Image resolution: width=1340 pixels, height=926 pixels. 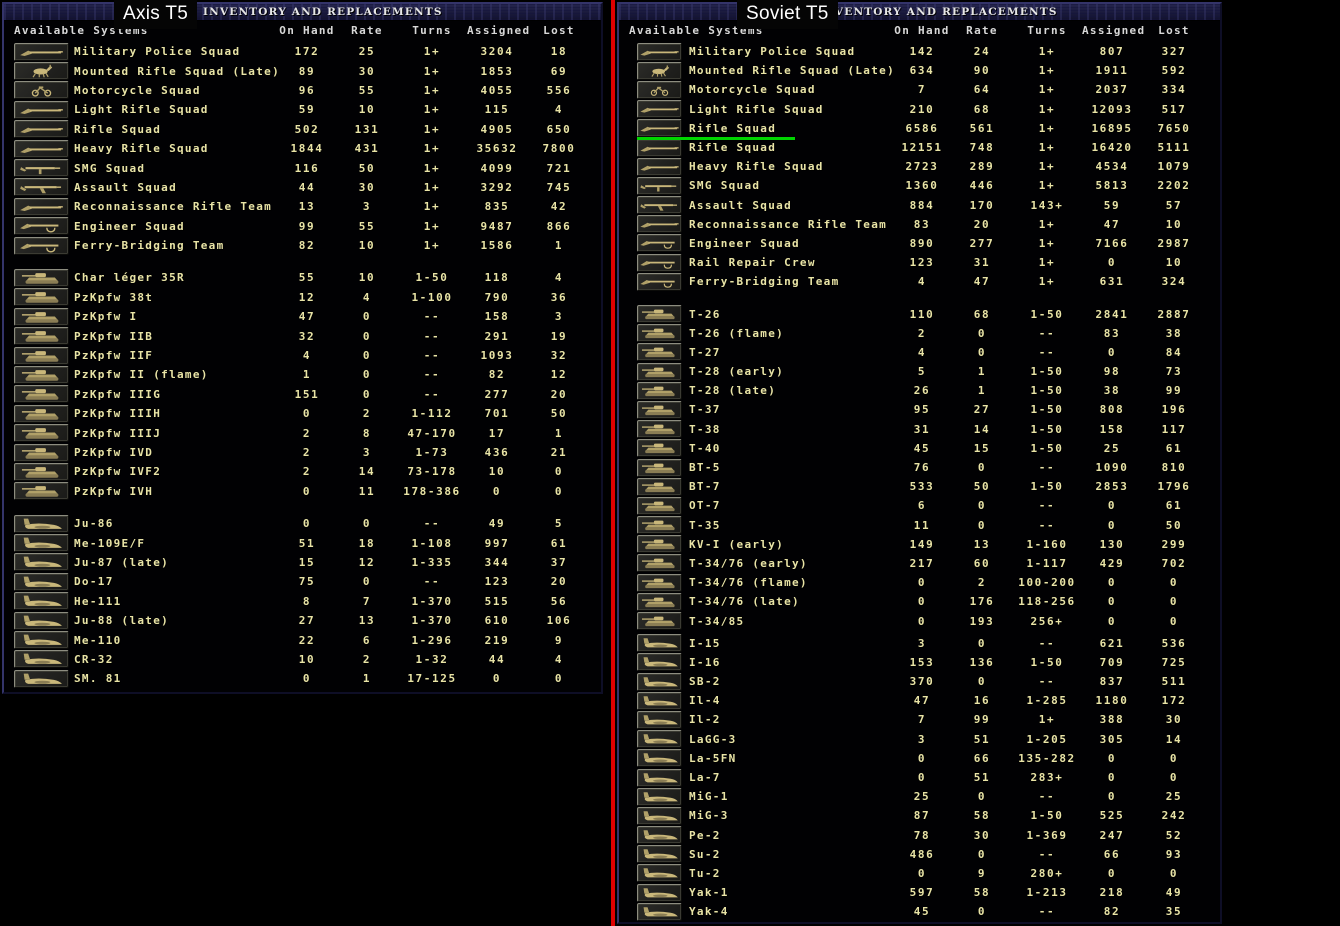 What do you see at coordinates (982, 333) in the screenshot?
I see `rate-value: 0` at bounding box center [982, 333].